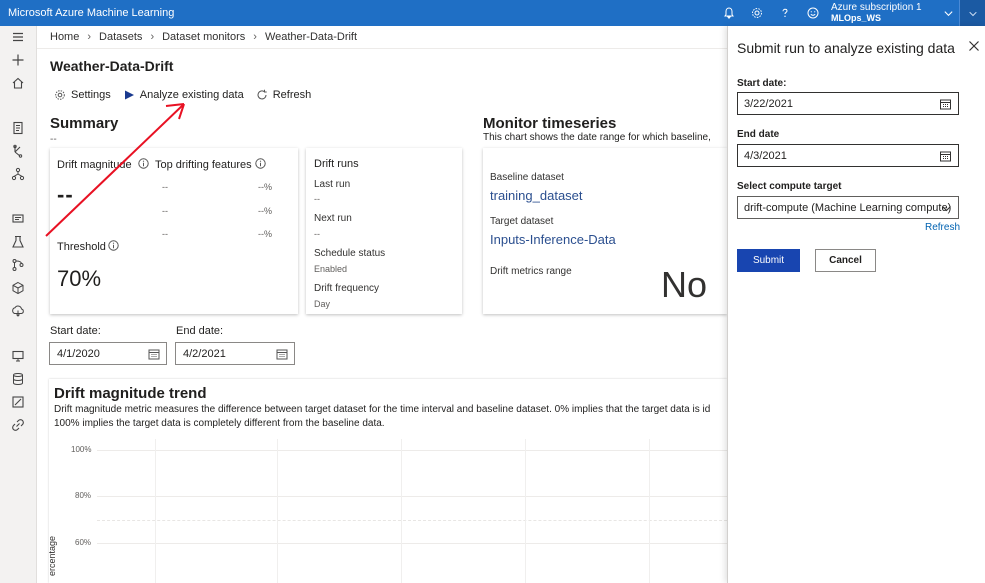  I want to click on datasets-icon, so click(18, 219).